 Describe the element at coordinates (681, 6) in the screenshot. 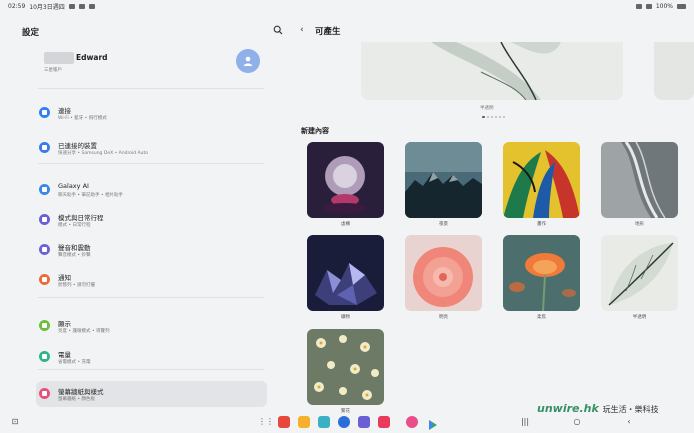

I see `battery-icon` at that location.